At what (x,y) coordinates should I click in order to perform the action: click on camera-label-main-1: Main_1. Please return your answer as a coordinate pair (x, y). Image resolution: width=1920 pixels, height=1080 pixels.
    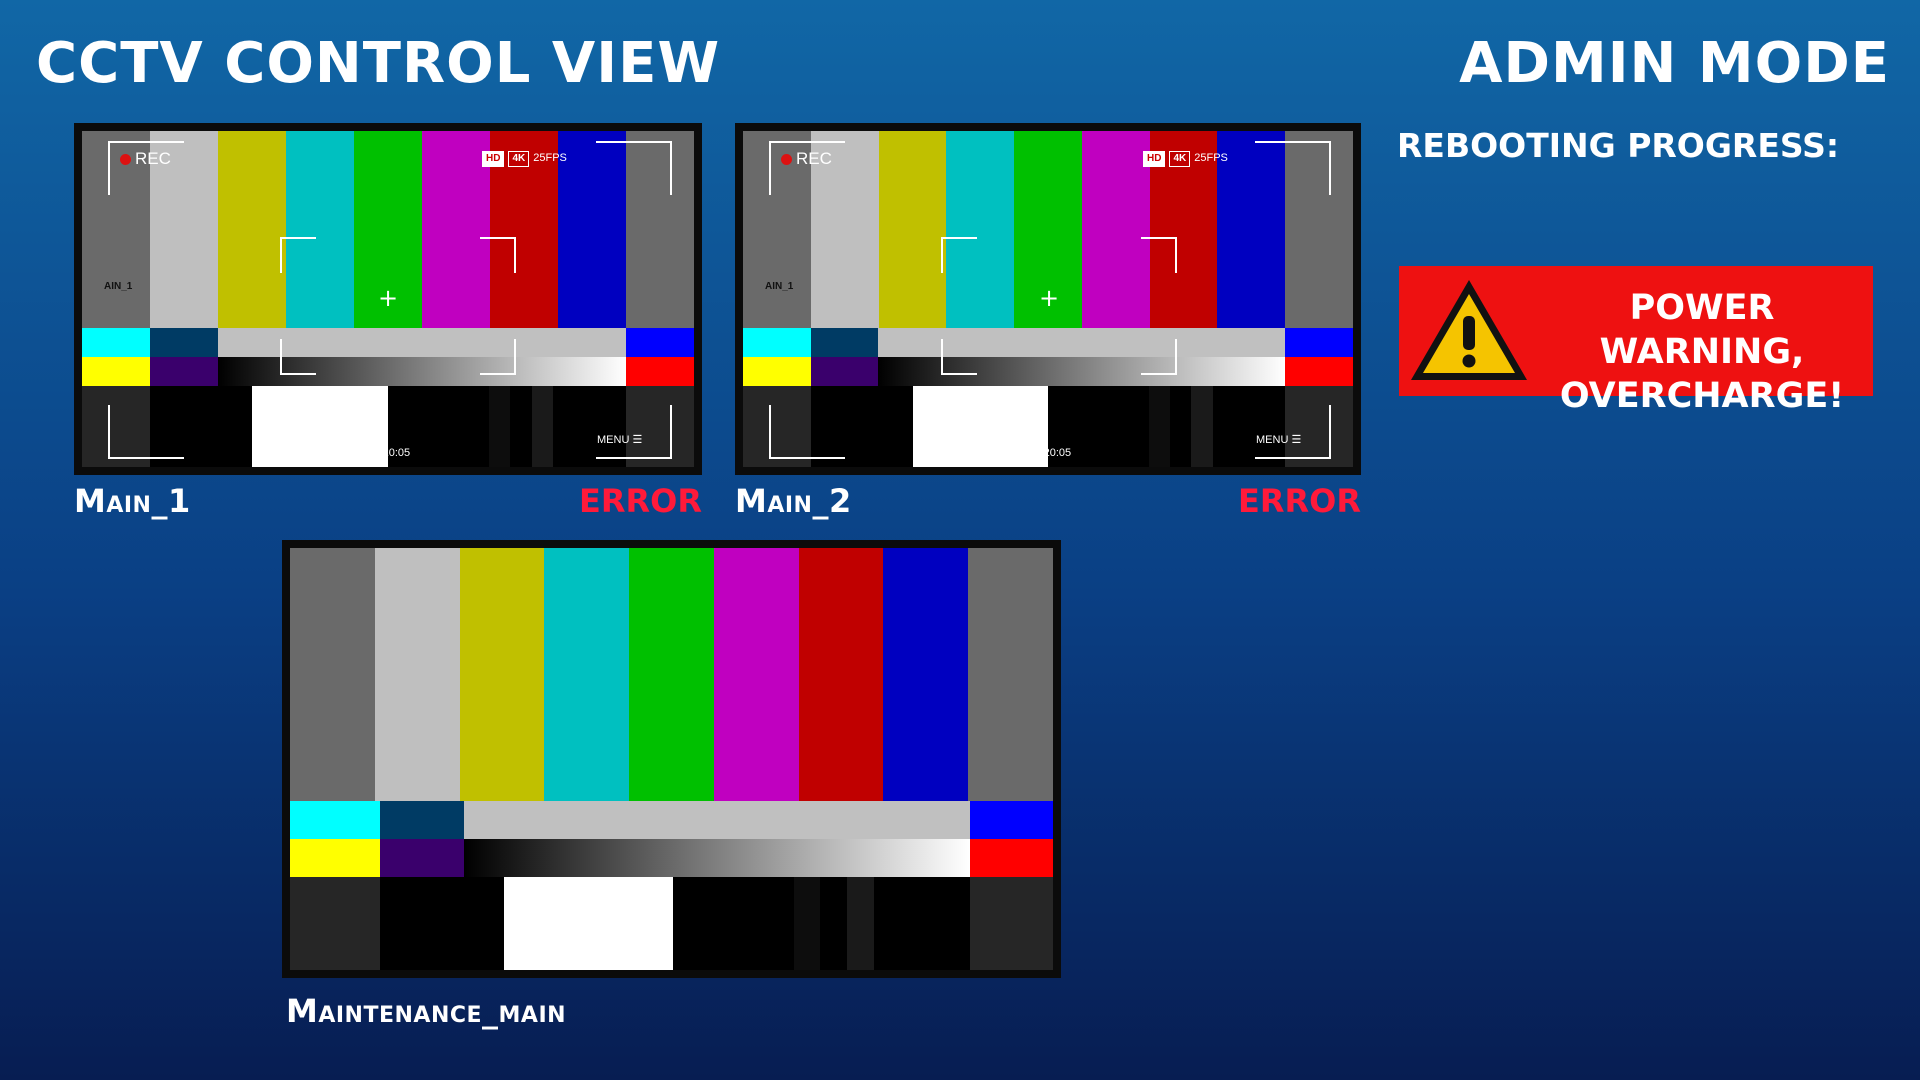
    Looking at the image, I should click on (132, 501).